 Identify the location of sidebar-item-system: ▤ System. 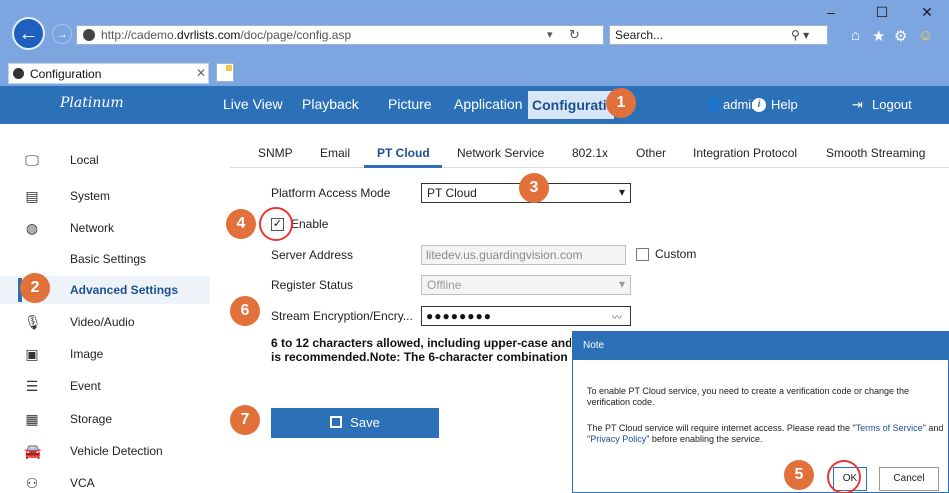
(105, 196).